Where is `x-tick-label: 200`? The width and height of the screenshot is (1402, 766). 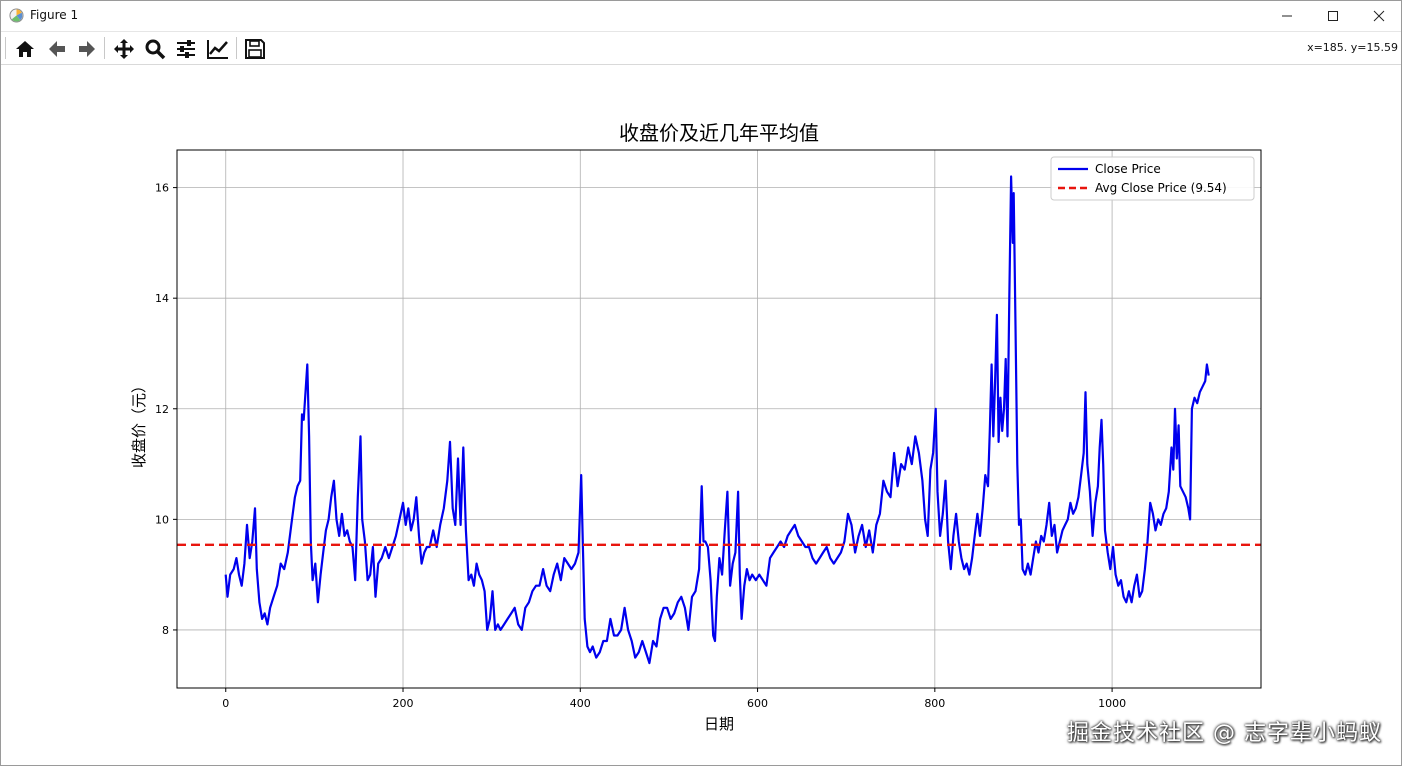
x-tick-label: 200 is located at coordinates (403, 703).